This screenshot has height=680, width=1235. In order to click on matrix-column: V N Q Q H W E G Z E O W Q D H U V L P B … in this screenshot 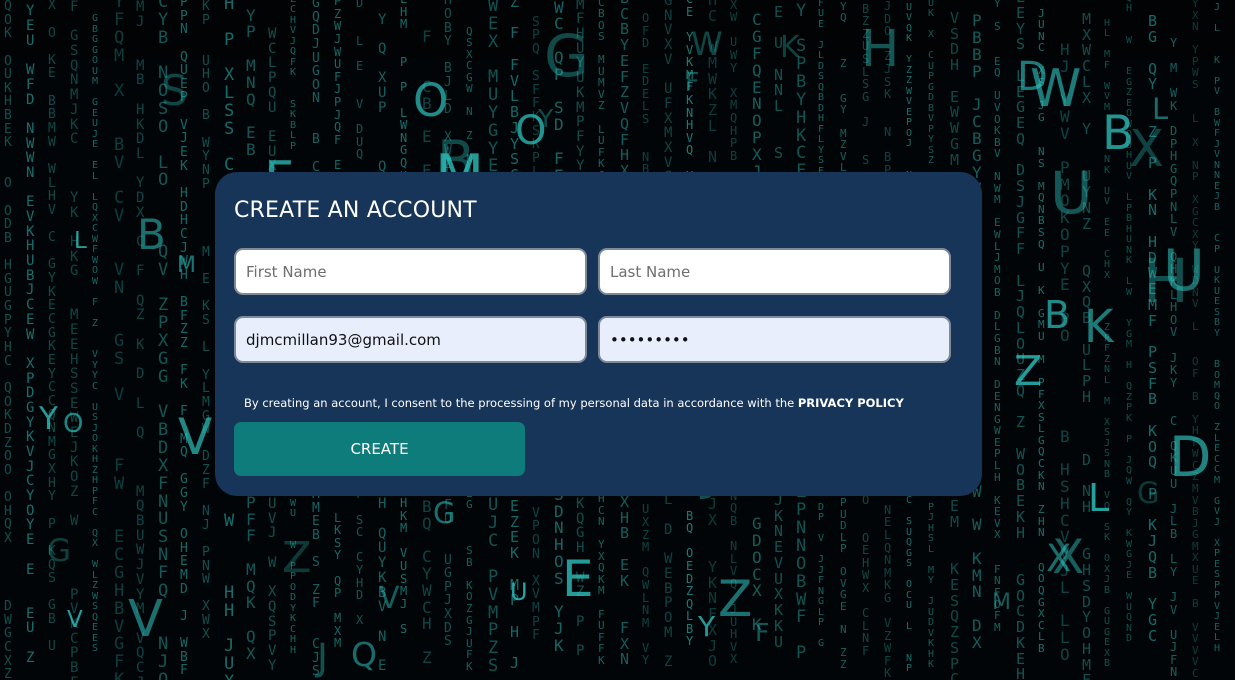, I will do `click(1129, 322)`.